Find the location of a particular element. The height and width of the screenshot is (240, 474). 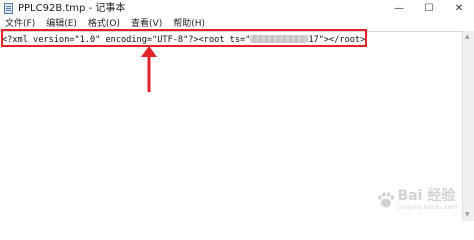

menu-format: 格式(O) is located at coordinates (104, 24).